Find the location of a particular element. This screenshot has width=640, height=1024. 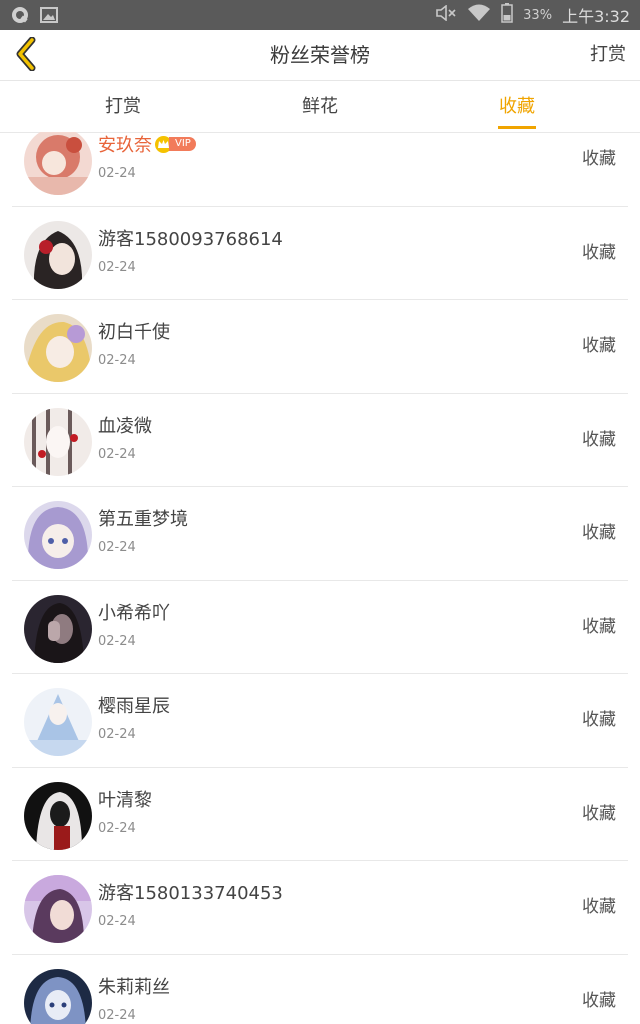

list-item: 叶清黎 02-24 收藏 is located at coordinates (320, 814).